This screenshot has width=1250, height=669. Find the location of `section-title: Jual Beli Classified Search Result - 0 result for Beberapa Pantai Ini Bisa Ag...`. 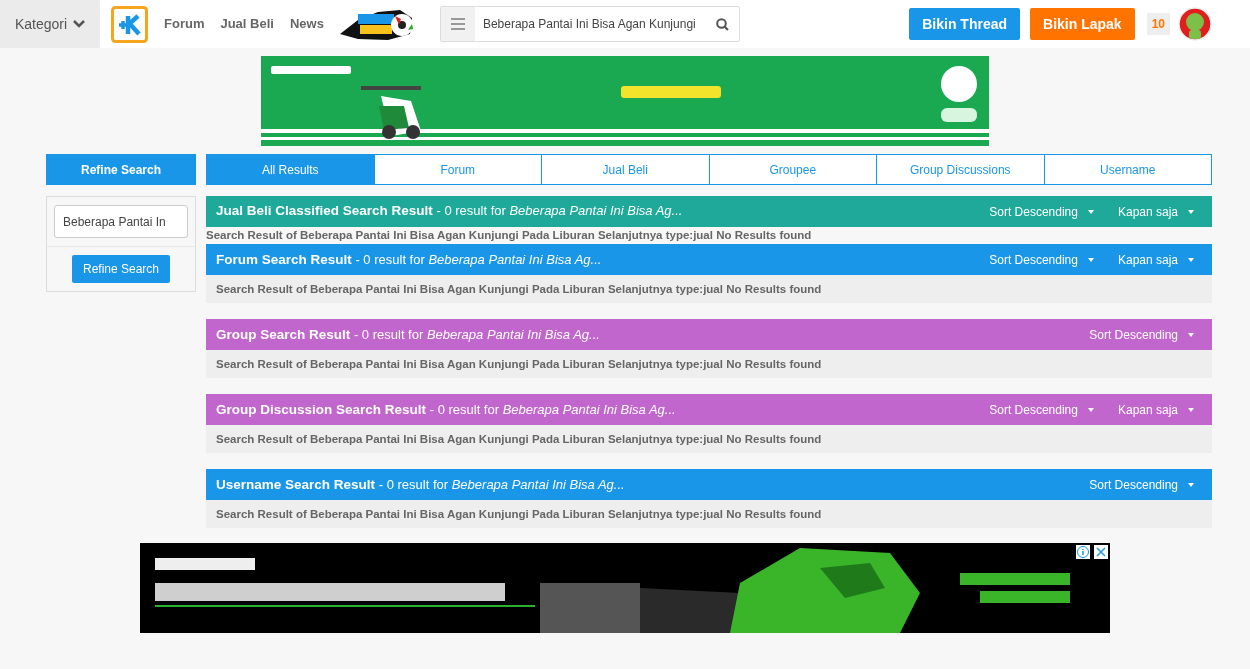

section-title: Jual Beli Classified Search Result - 0 result for Beberapa Pantai Ini Bisa Ag... is located at coordinates (449, 211).